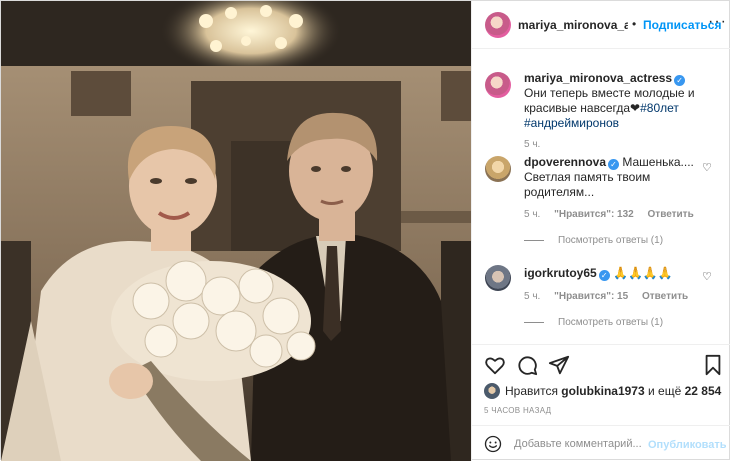 This screenshot has width=730, height=461. I want to click on comment-likes: "Нравится": 15, so click(591, 296).